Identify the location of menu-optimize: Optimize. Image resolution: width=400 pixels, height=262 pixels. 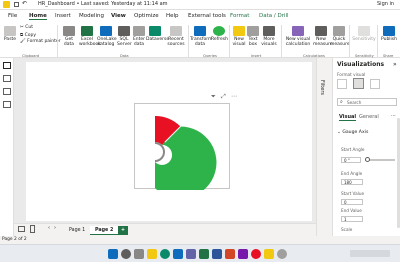
(146, 16).